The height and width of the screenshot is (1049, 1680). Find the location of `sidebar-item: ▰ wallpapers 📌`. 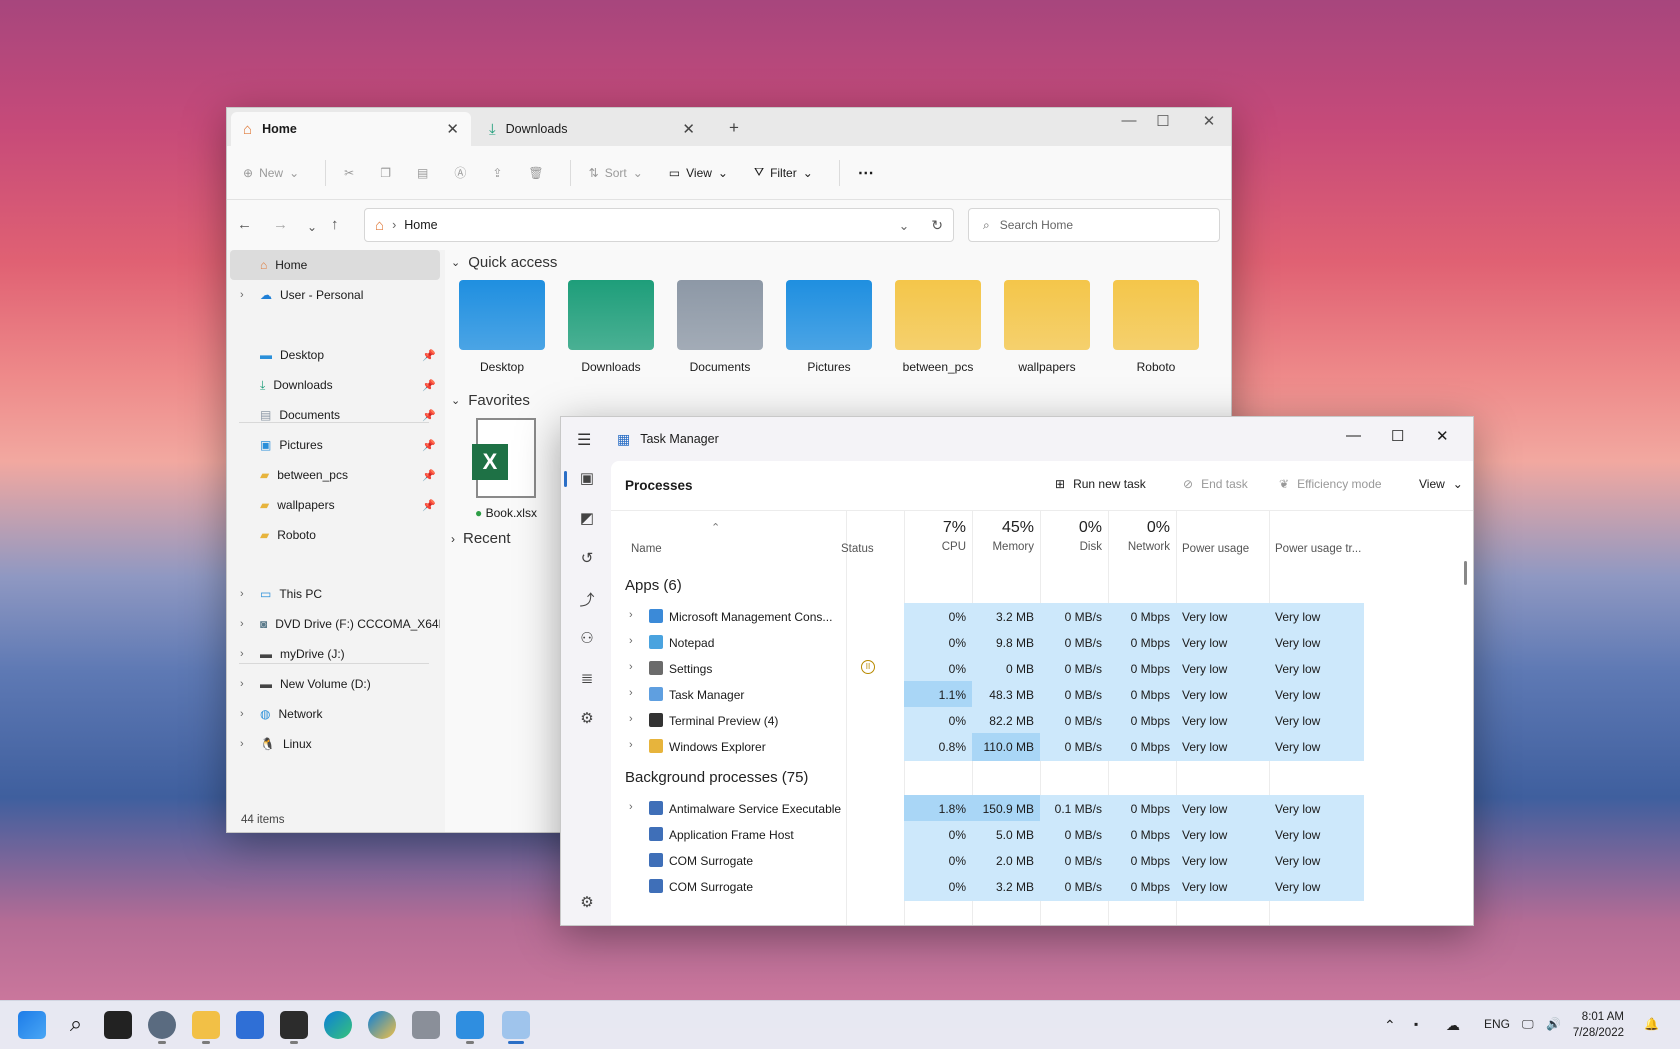

sidebar-item: ▰ wallpapers 📌 is located at coordinates (335, 505).